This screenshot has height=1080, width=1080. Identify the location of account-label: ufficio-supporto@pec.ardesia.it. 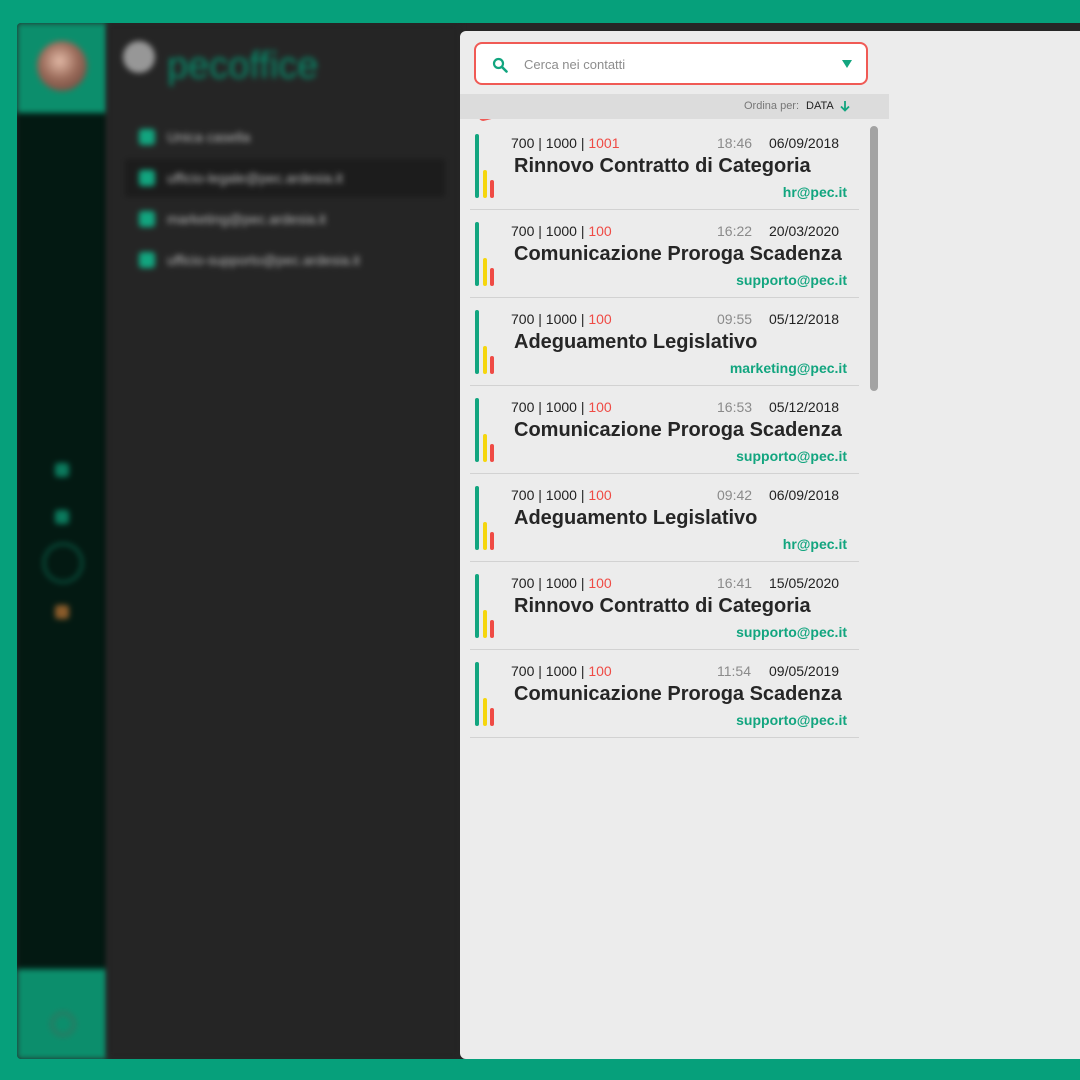
(263, 260).